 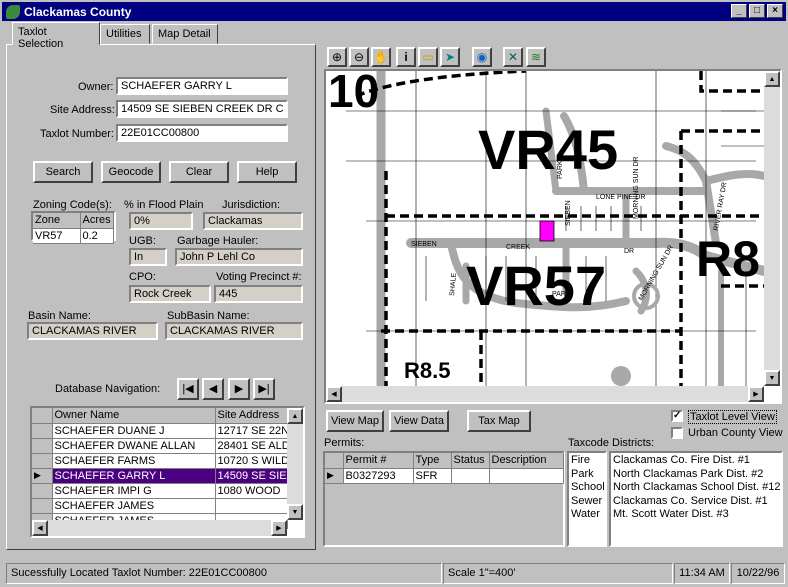 What do you see at coordinates (772, 228) in the screenshot?
I see `map-vscroll` at bounding box center [772, 228].